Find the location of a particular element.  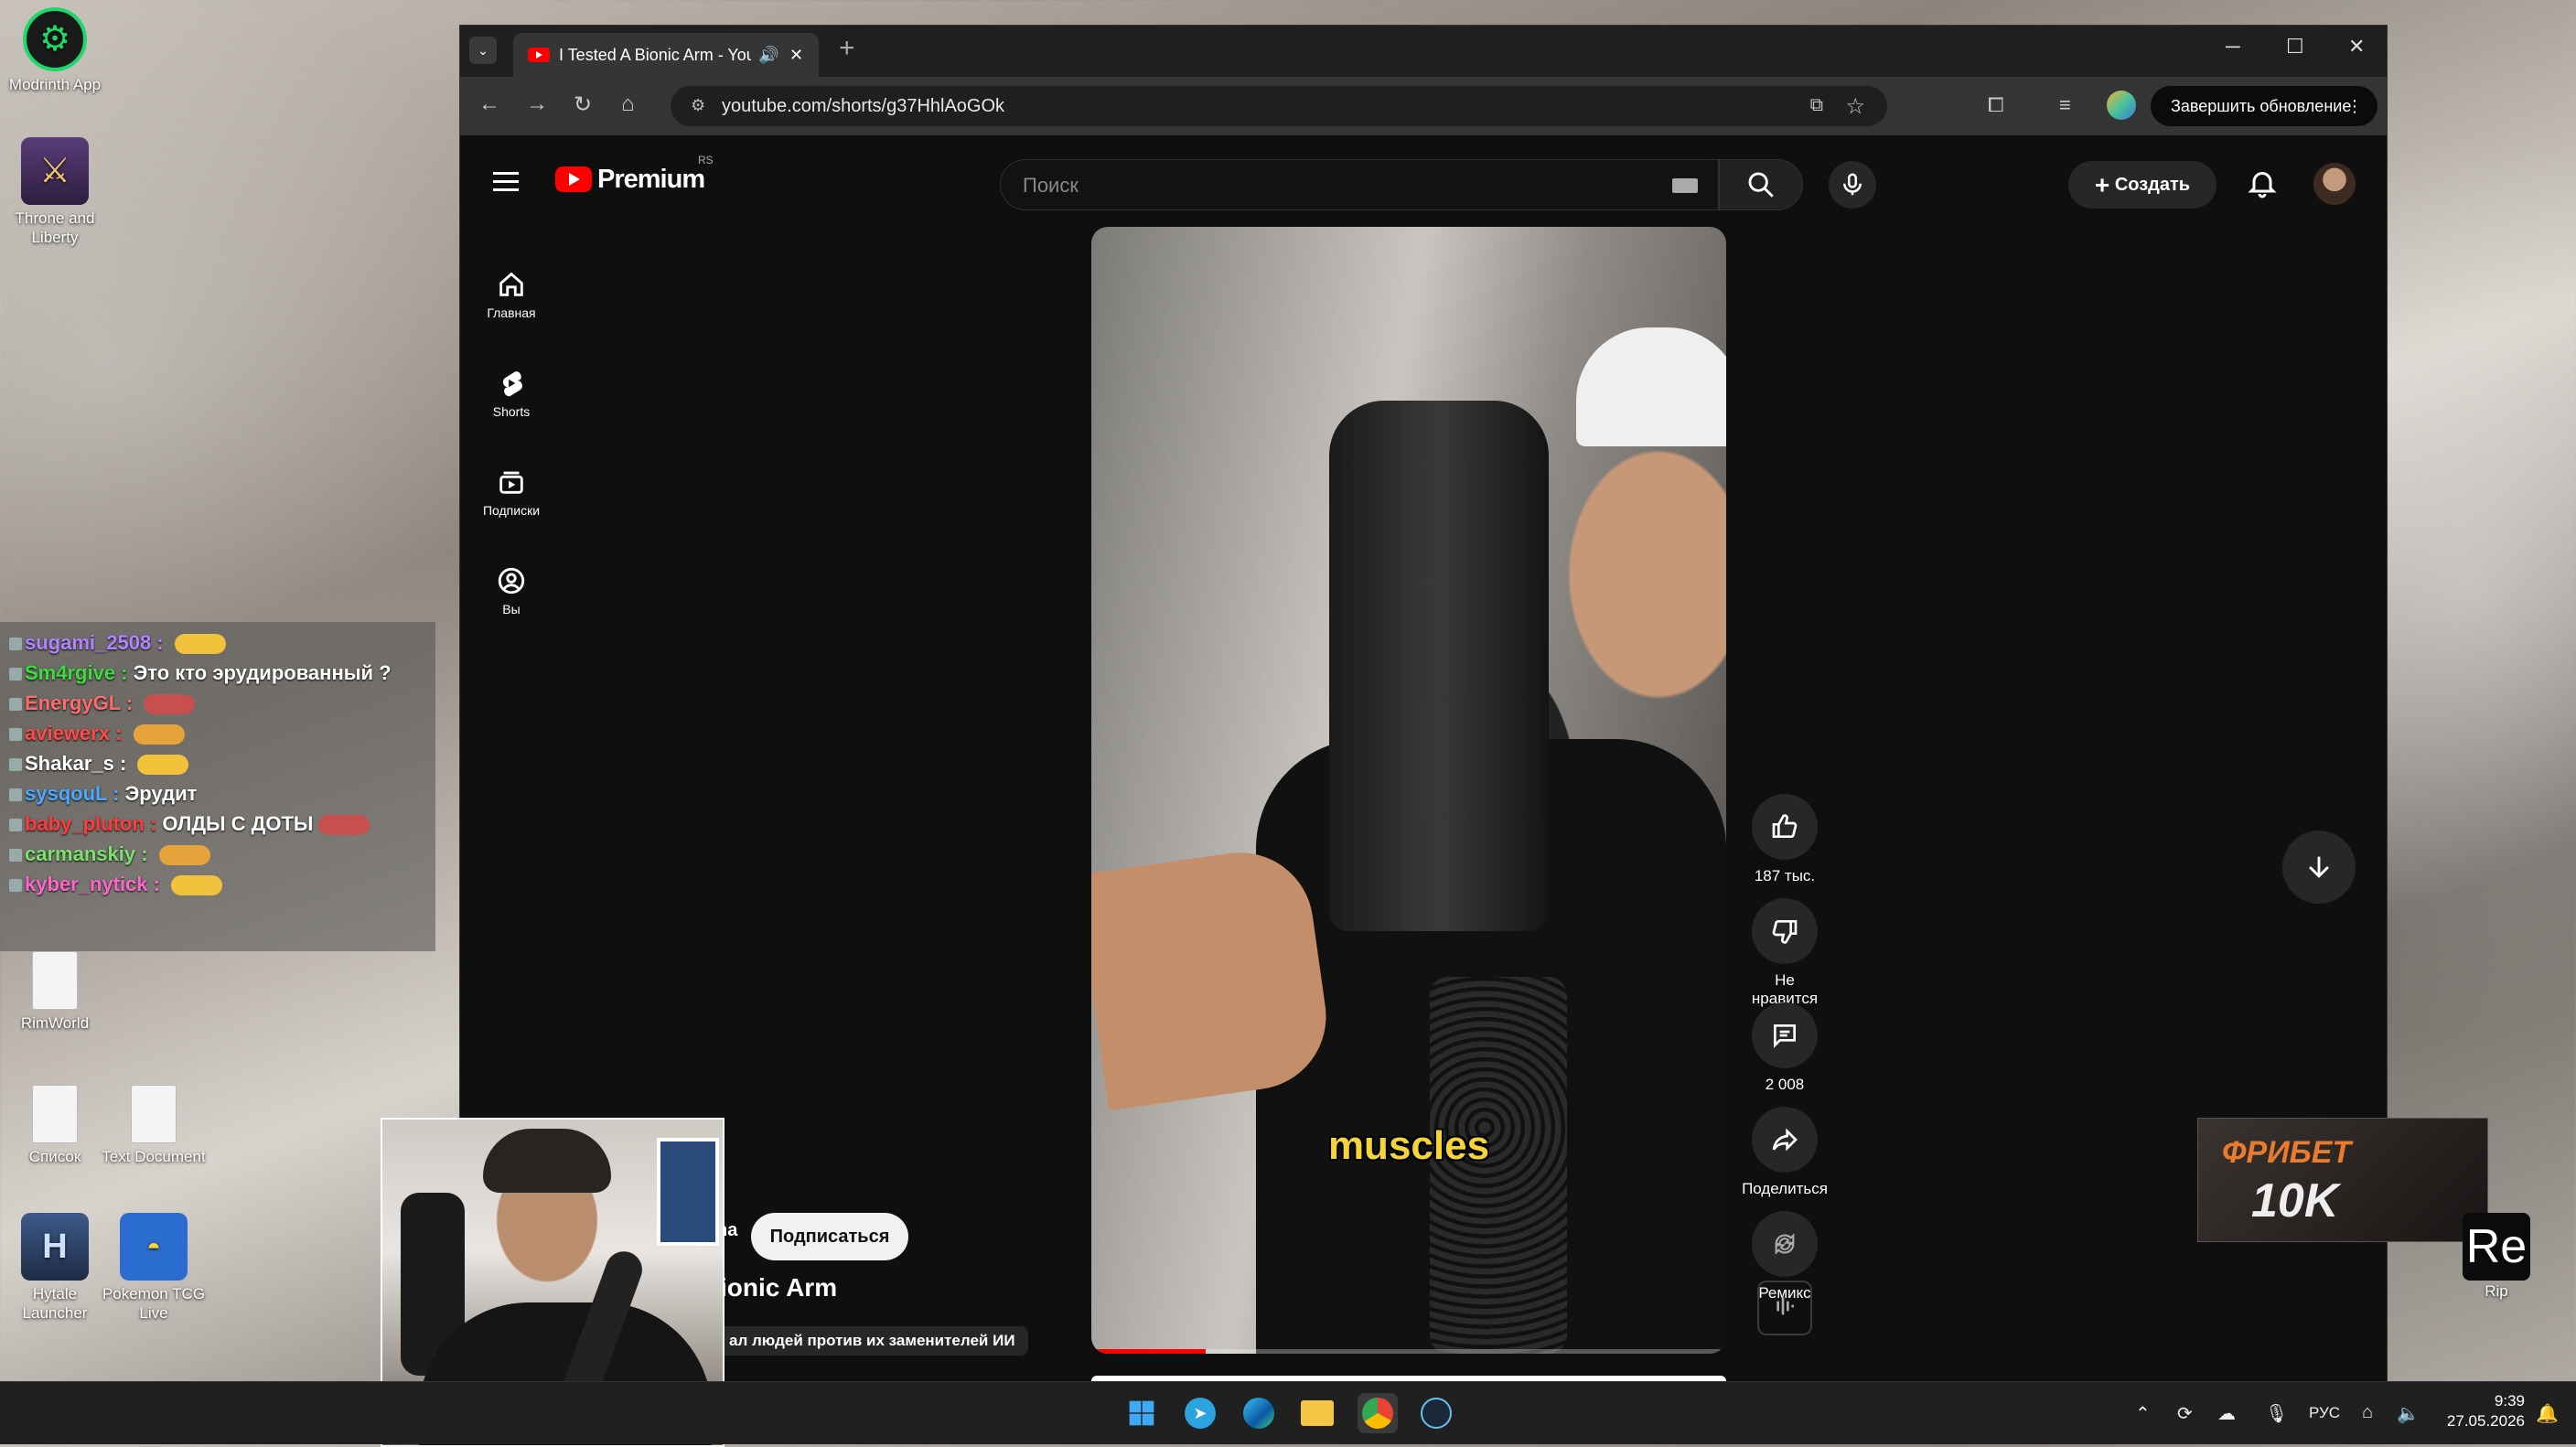

hytale-icon: H is located at coordinates (55, 1247).